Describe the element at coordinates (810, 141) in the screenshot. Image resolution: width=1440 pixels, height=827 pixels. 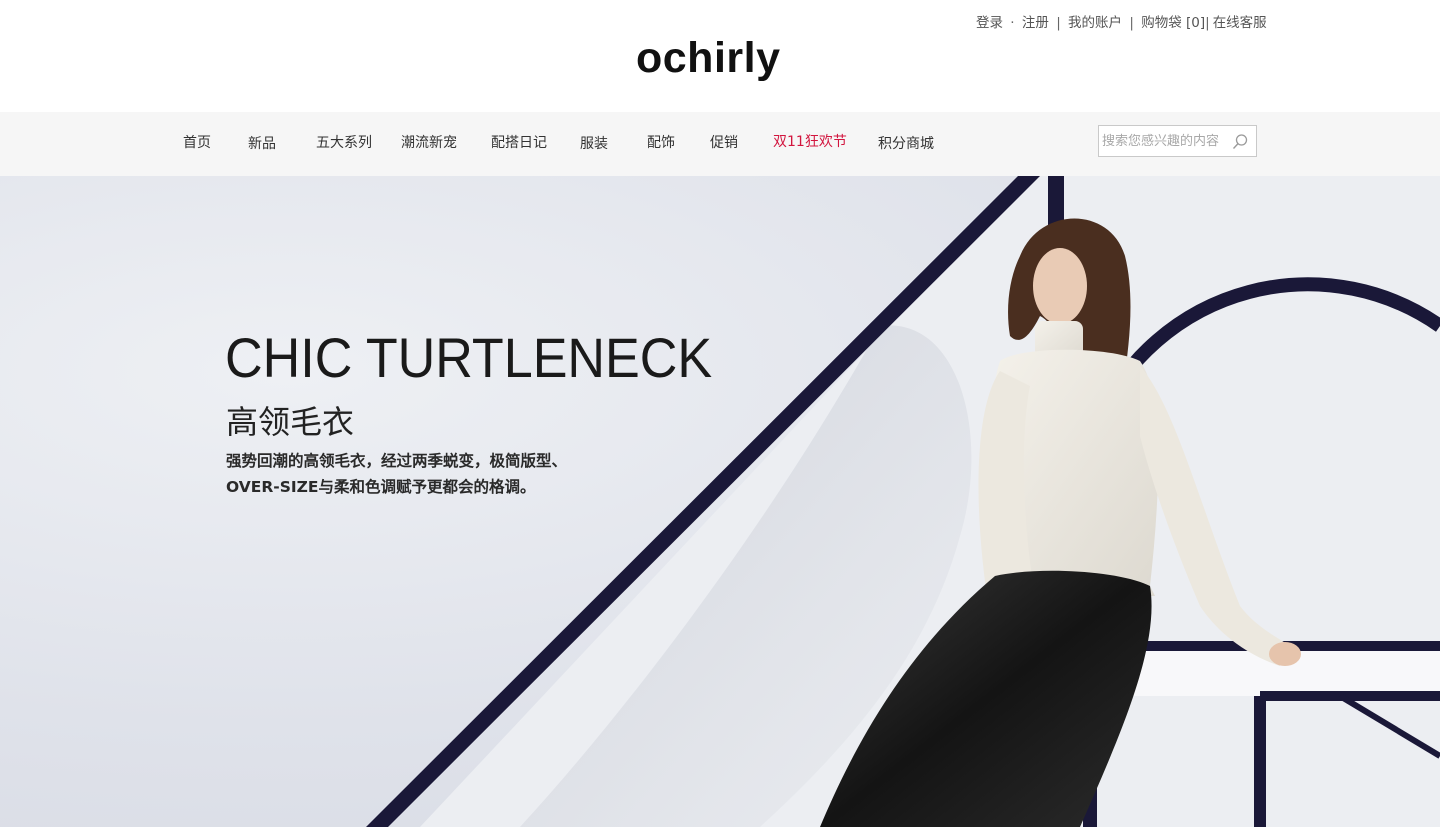
I see `nav-item-double11: 双11狂欢节` at that location.